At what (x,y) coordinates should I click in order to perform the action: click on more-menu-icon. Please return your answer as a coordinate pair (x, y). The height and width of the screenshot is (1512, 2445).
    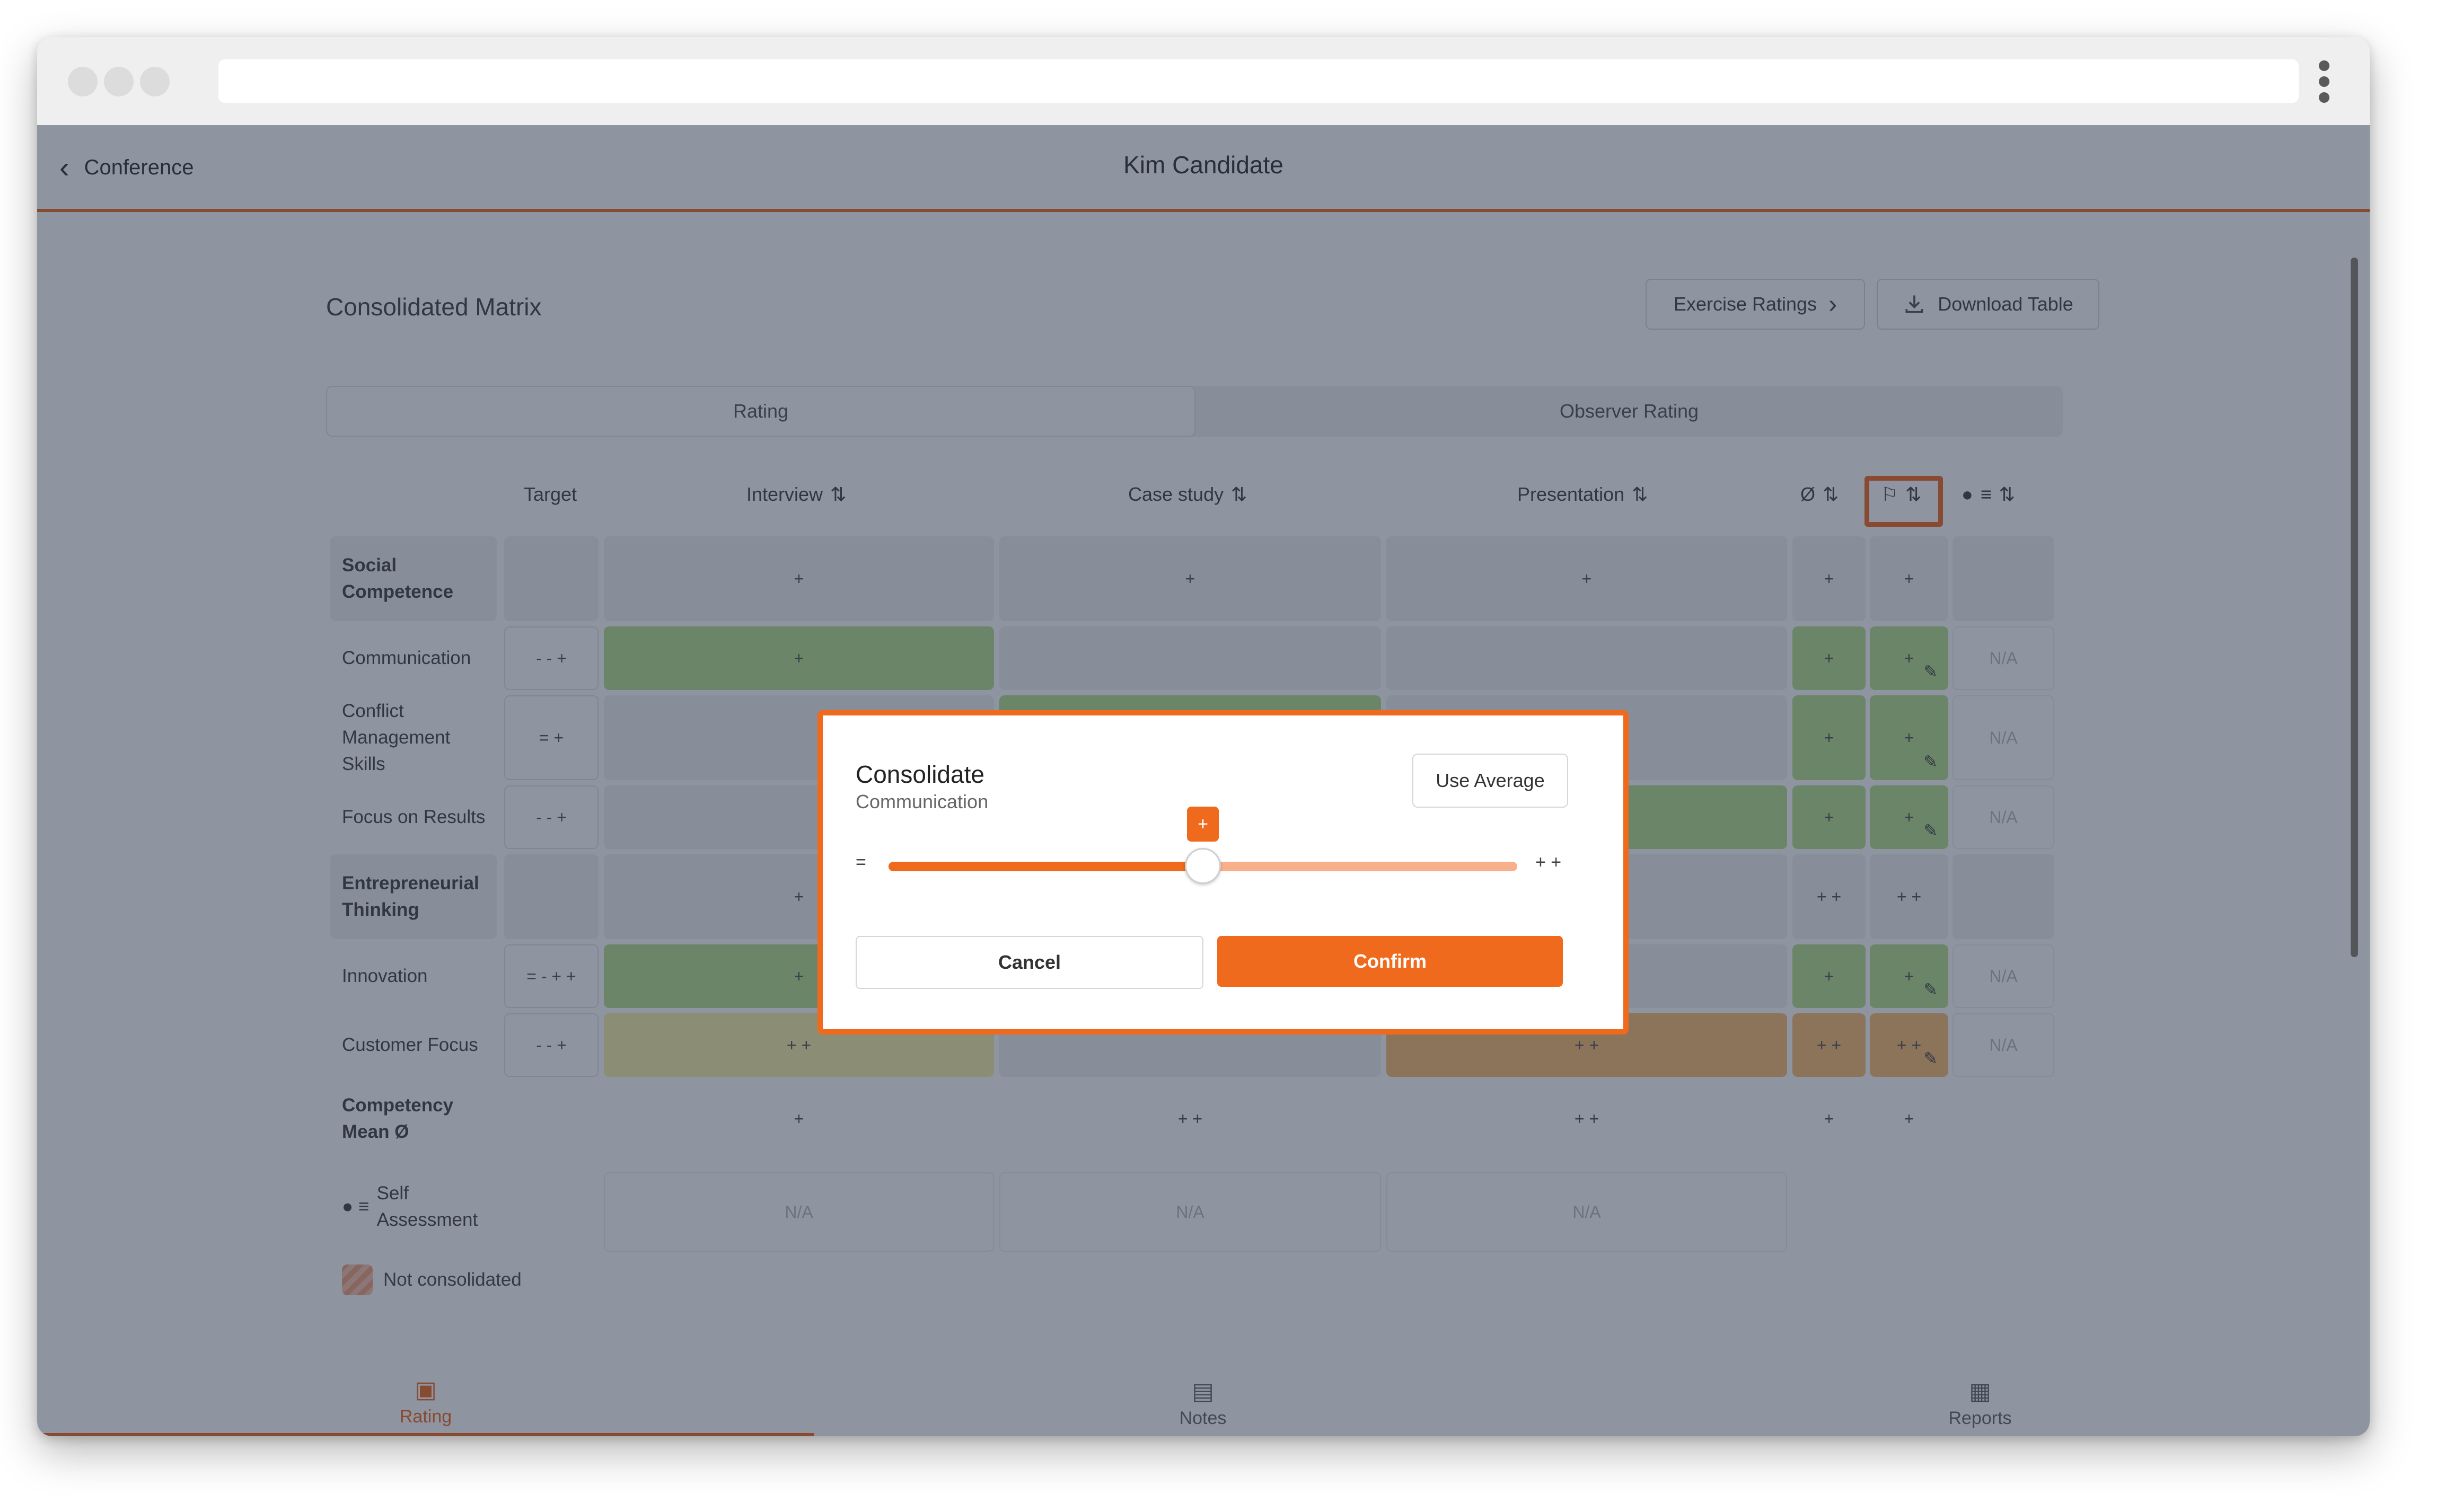
    Looking at the image, I should click on (2324, 82).